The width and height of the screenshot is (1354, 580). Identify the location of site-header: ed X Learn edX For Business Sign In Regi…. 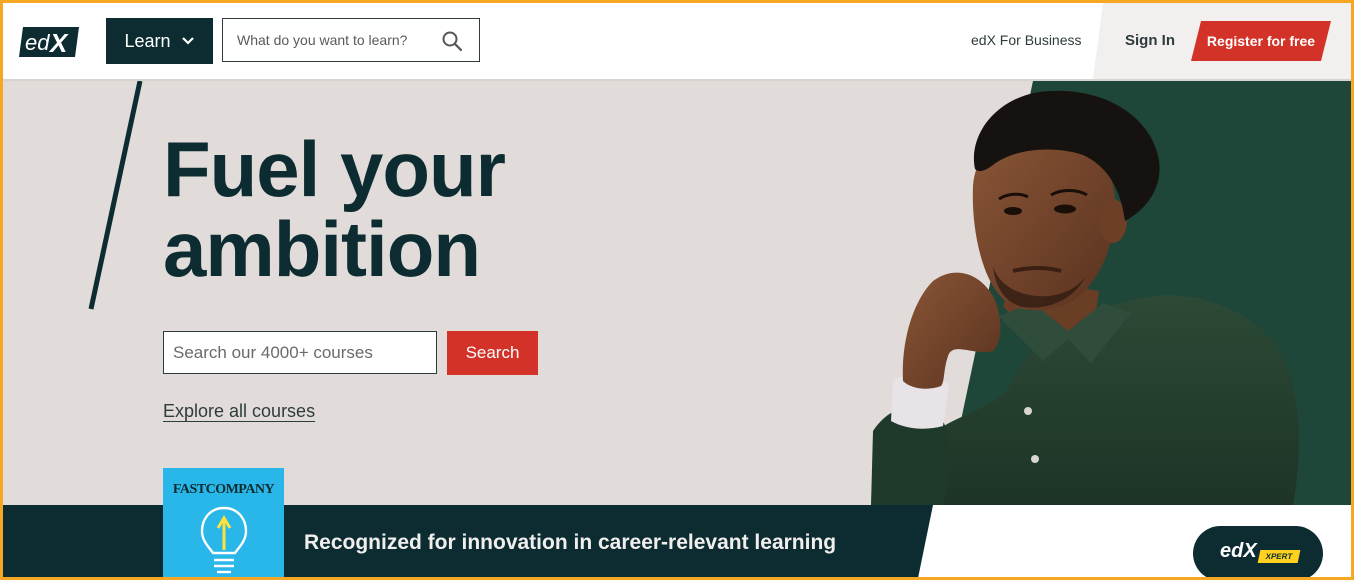
(677, 42).